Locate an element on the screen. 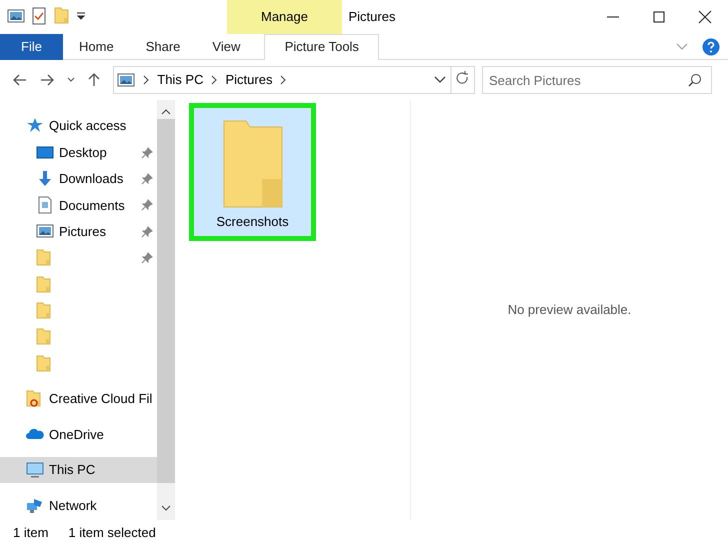 This screenshot has height=546, width=728. nav-item: Downloads is located at coordinates (78, 179).